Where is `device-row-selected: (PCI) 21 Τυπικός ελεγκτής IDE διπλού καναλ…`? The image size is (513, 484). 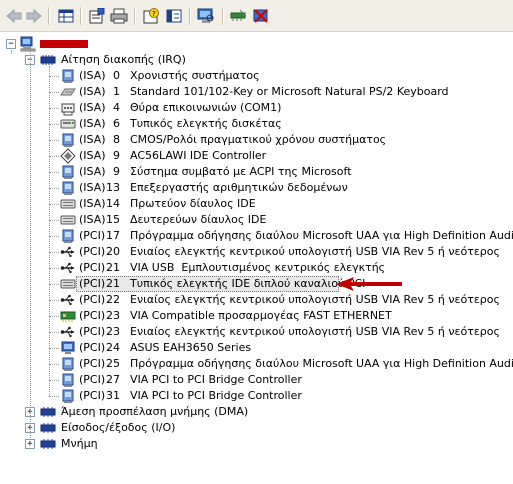
device-row-selected: (PCI) 21 Τυπικός ελεγκτής IDE διπλού καναλ… is located at coordinates (256, 284).